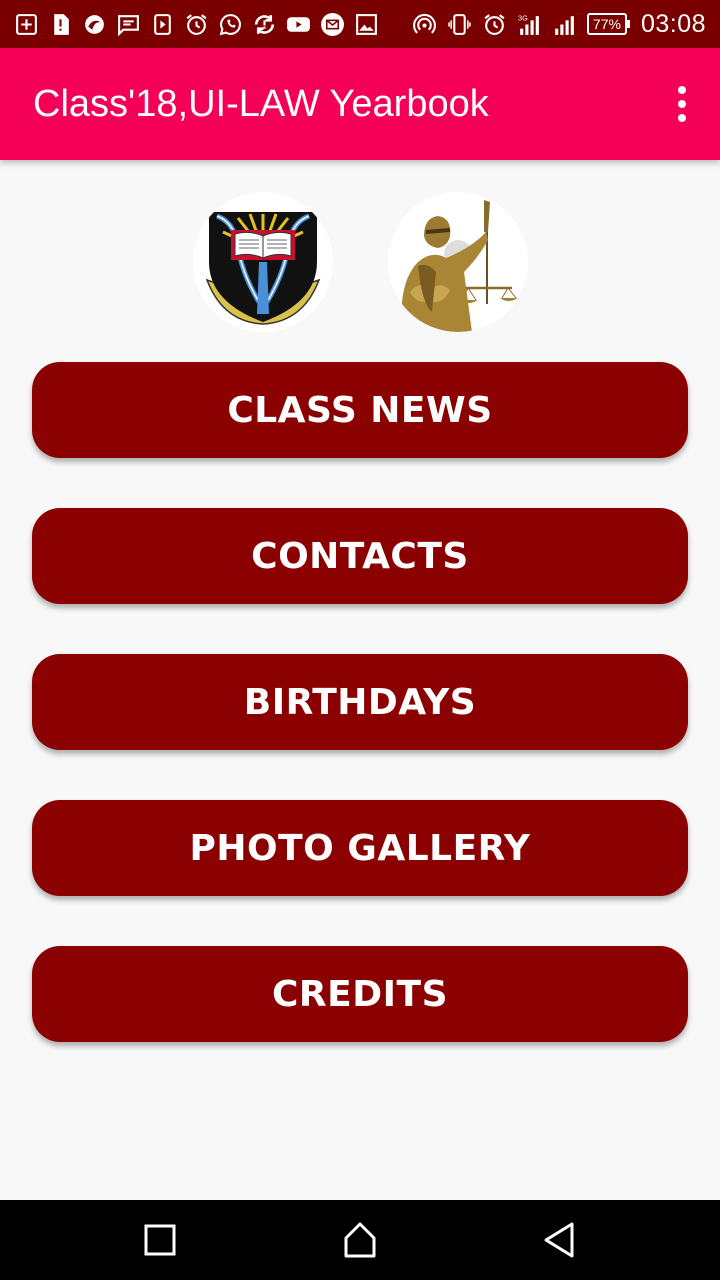  Describe the element at coordinates (682, 104) in the screenshot. I see `overflow-menu-icon` at that location.